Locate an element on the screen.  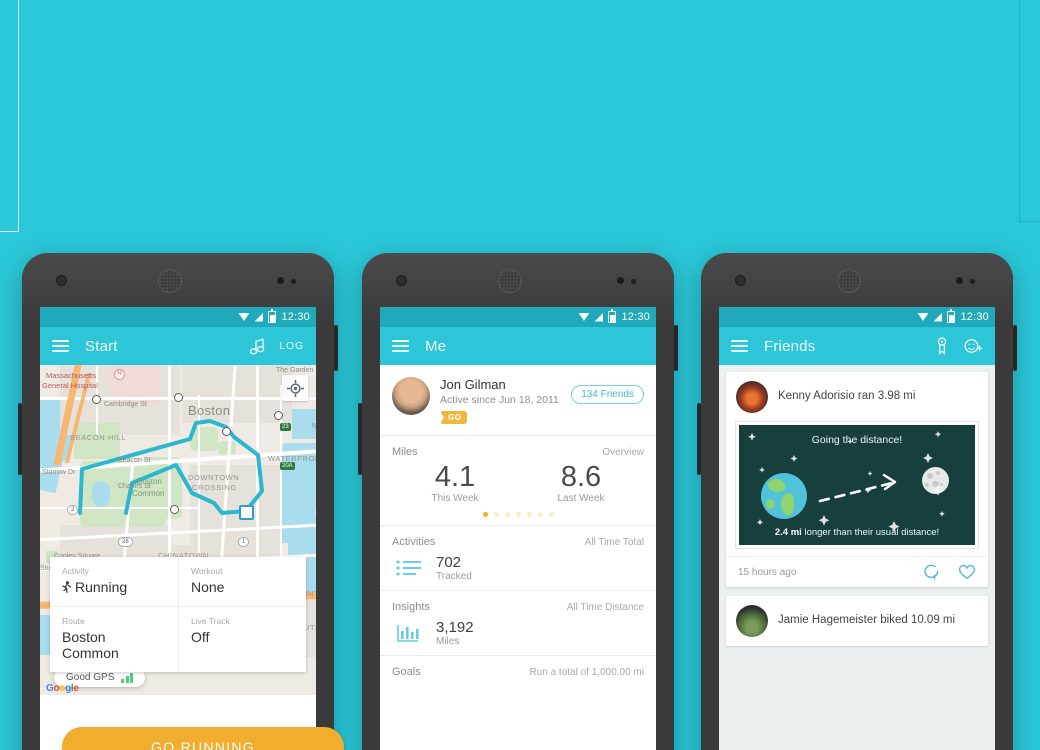
stat-unit: Tracked is located at coordinates (454, 577).